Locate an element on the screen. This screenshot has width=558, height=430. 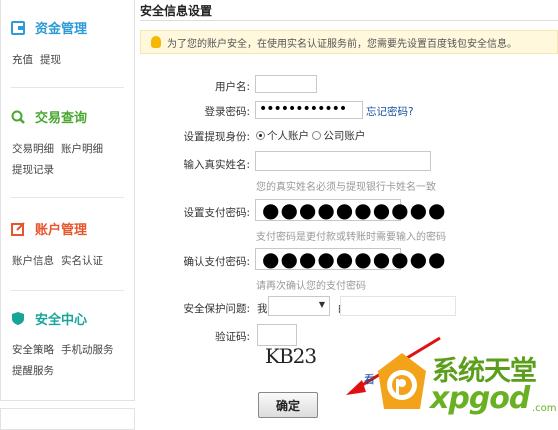
sidebar-link-account-detail: 账户明细 is located at coordinates (82, 149).